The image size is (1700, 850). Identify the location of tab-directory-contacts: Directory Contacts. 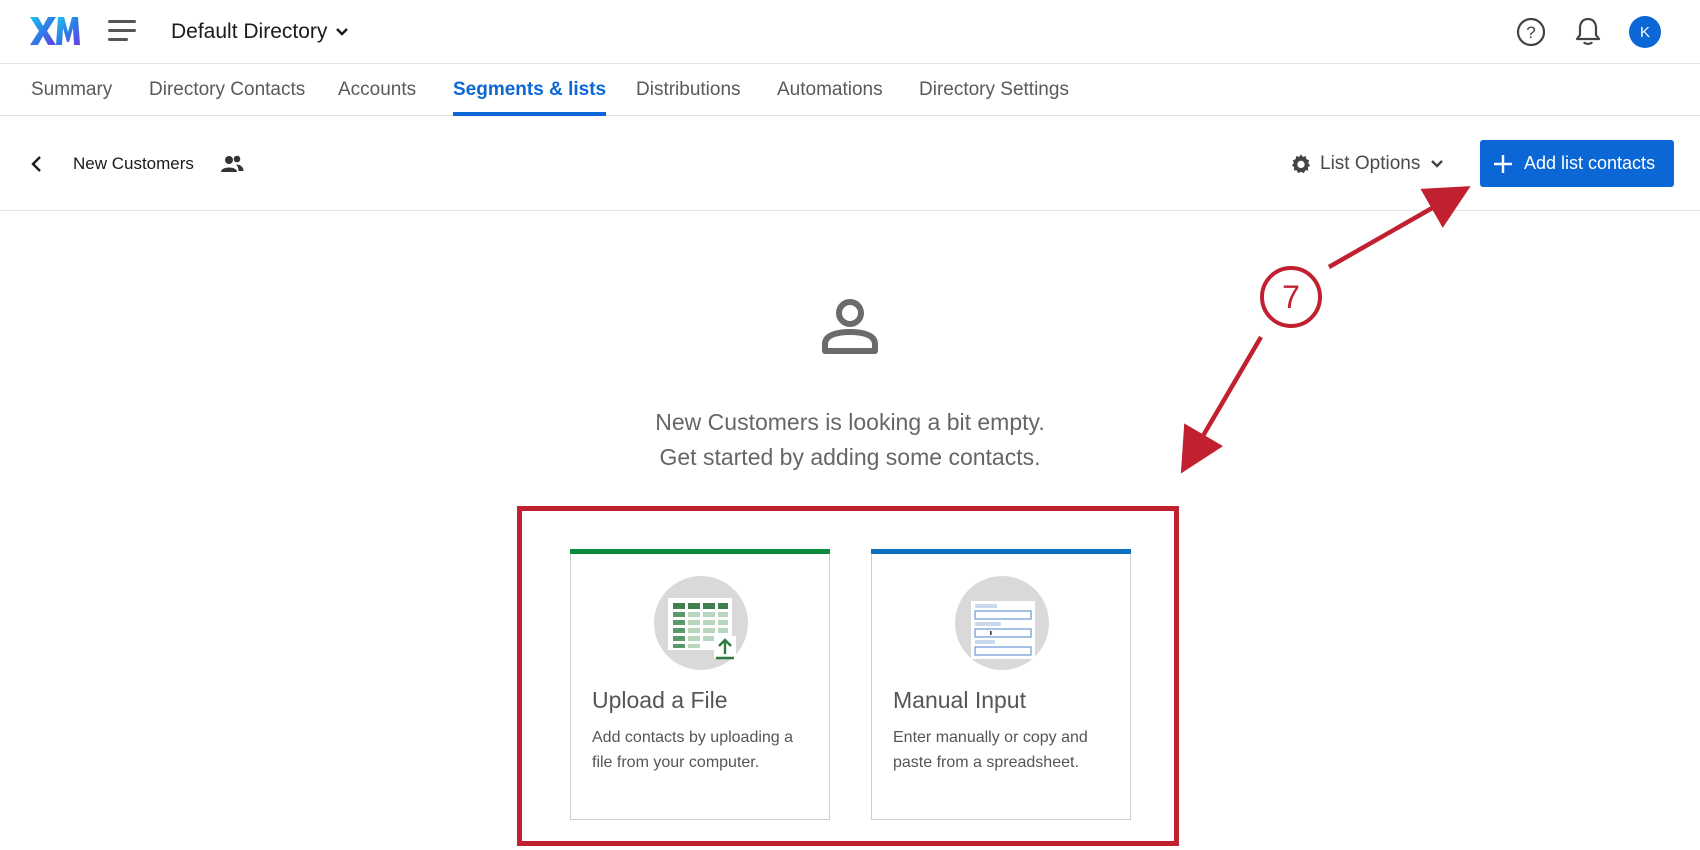
(227, 90).